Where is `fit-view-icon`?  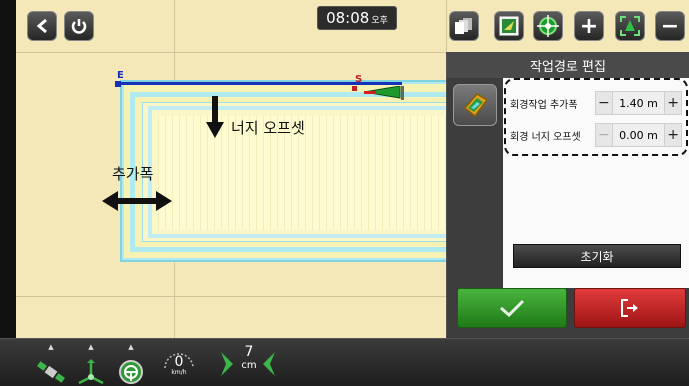
fit-view-icon is located at coordinates (630, 26).